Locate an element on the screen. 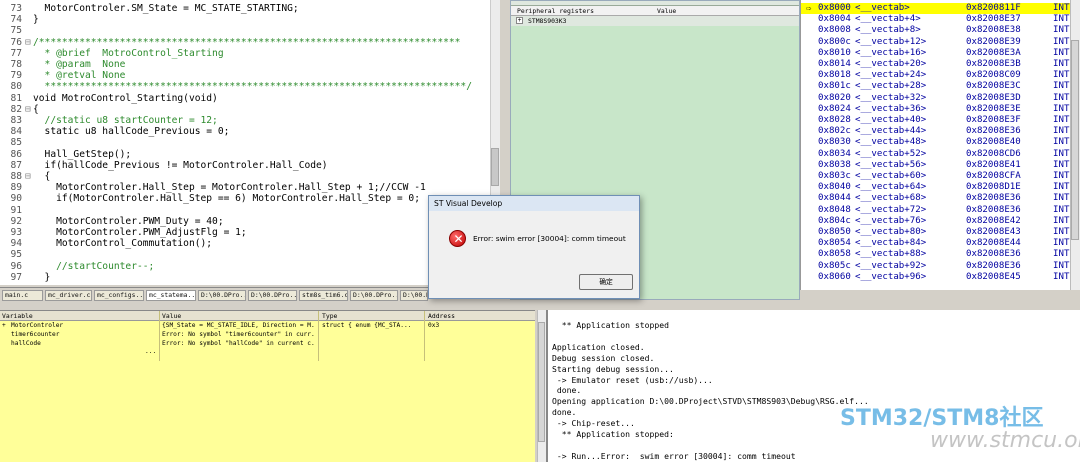 Image resolution: width=1080 pixels, height=462 pixels. vector-row: 0x8008 <__vectab+8> 0x82008E38 INT is located at coordinates (936, 30).